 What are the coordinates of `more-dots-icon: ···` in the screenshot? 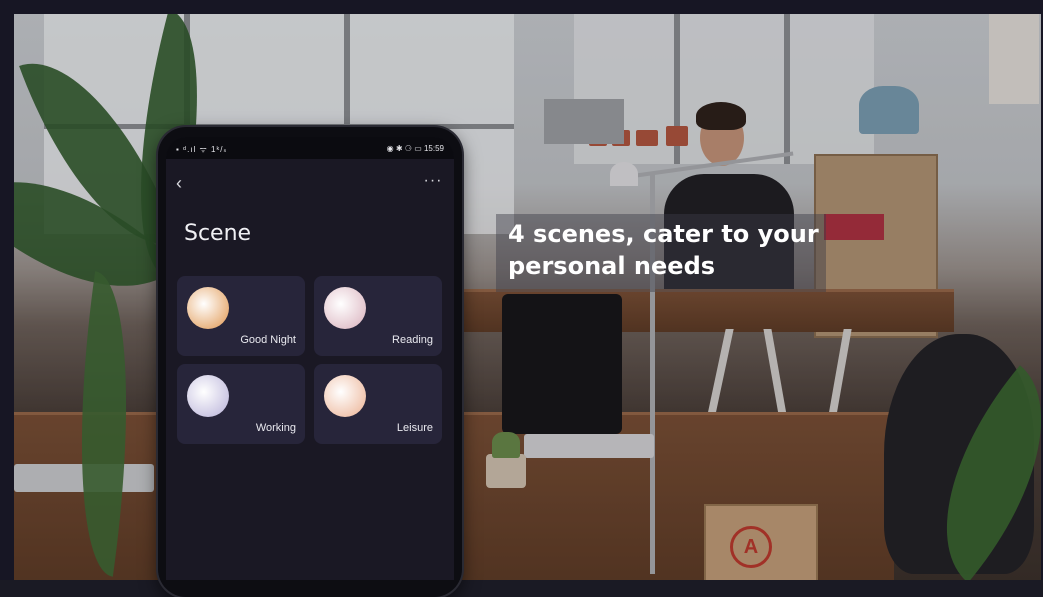 It's located at (433, 180).